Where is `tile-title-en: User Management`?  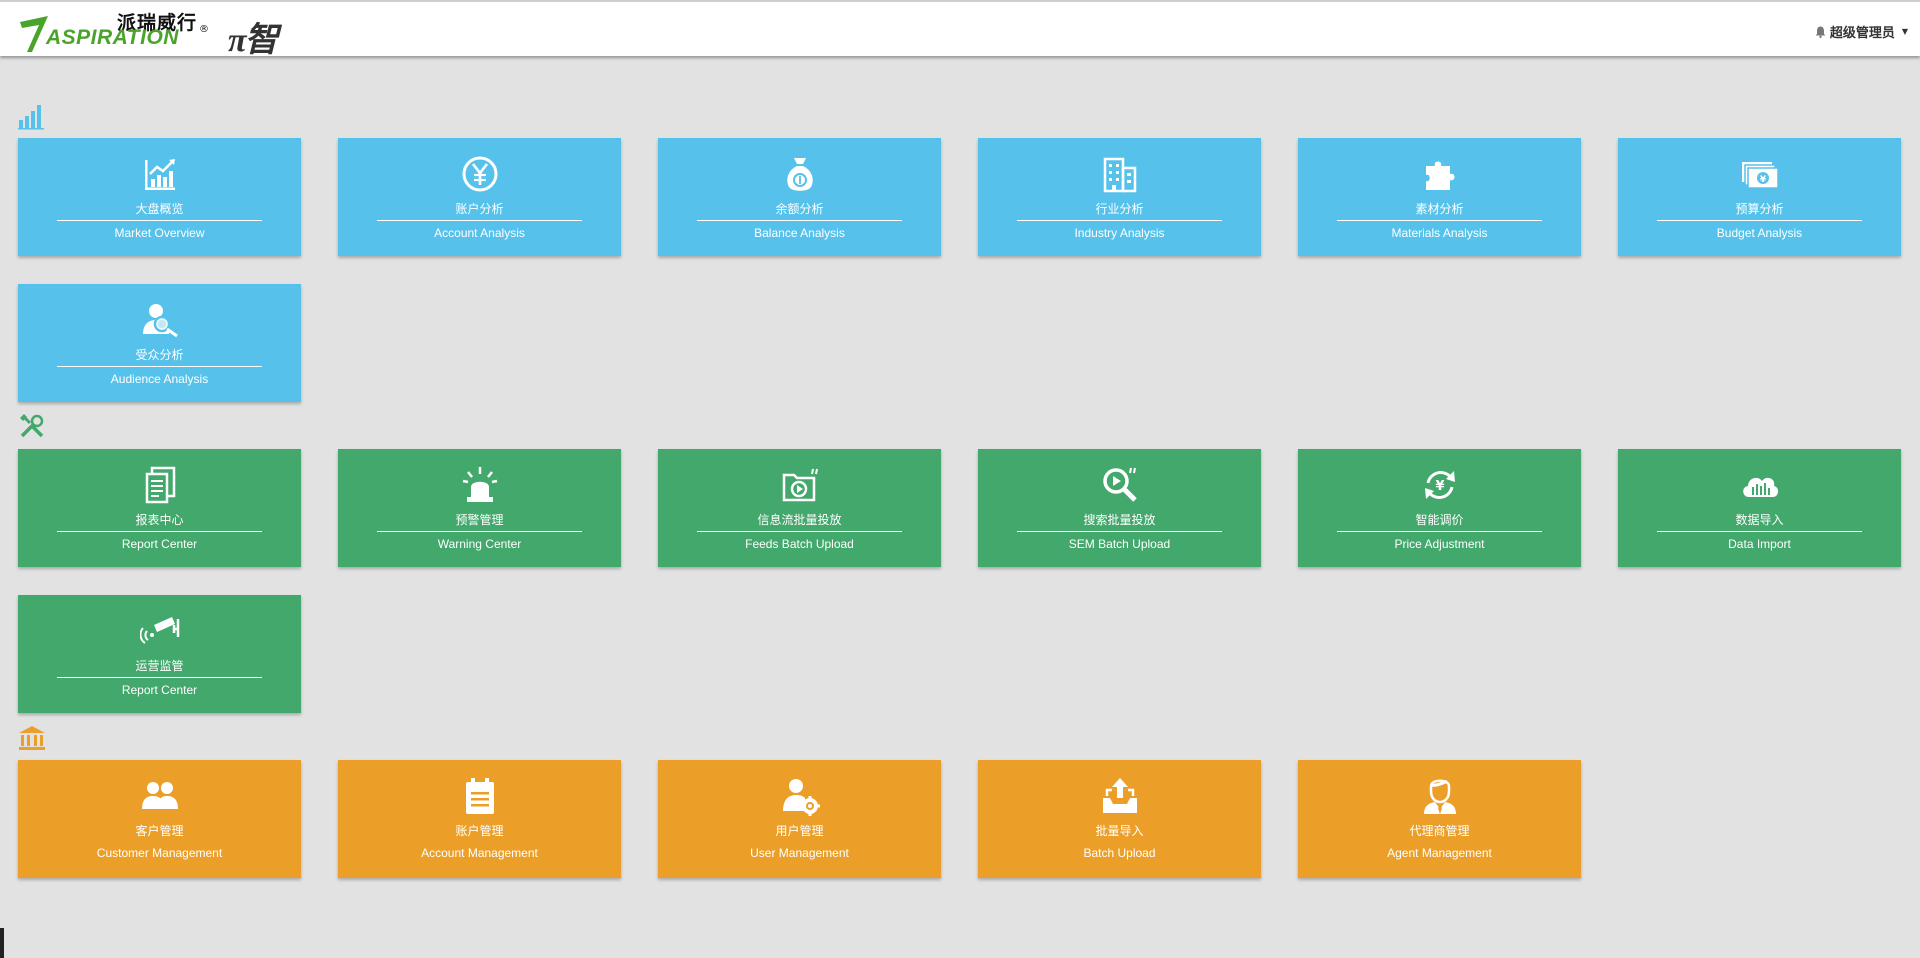
tile-title-en: User Management is located at coordinates (799, 853).